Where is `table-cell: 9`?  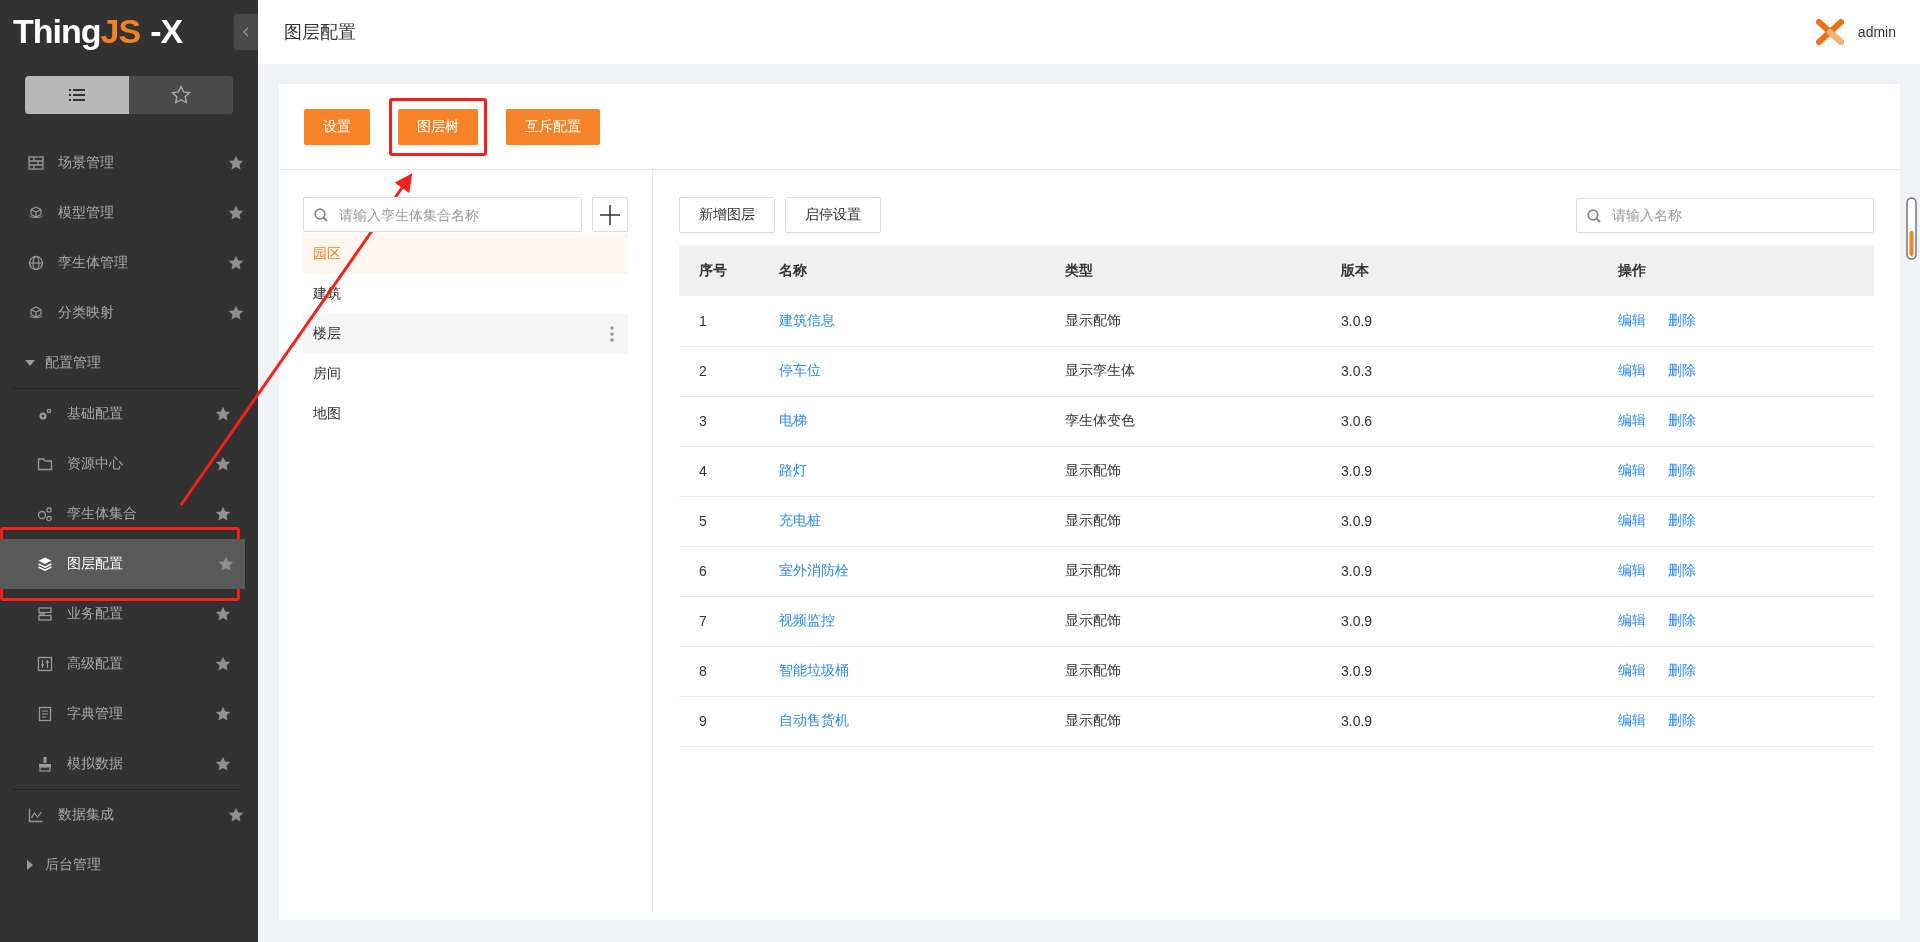 table-cell: 9 is located at coordinates (729, 721).